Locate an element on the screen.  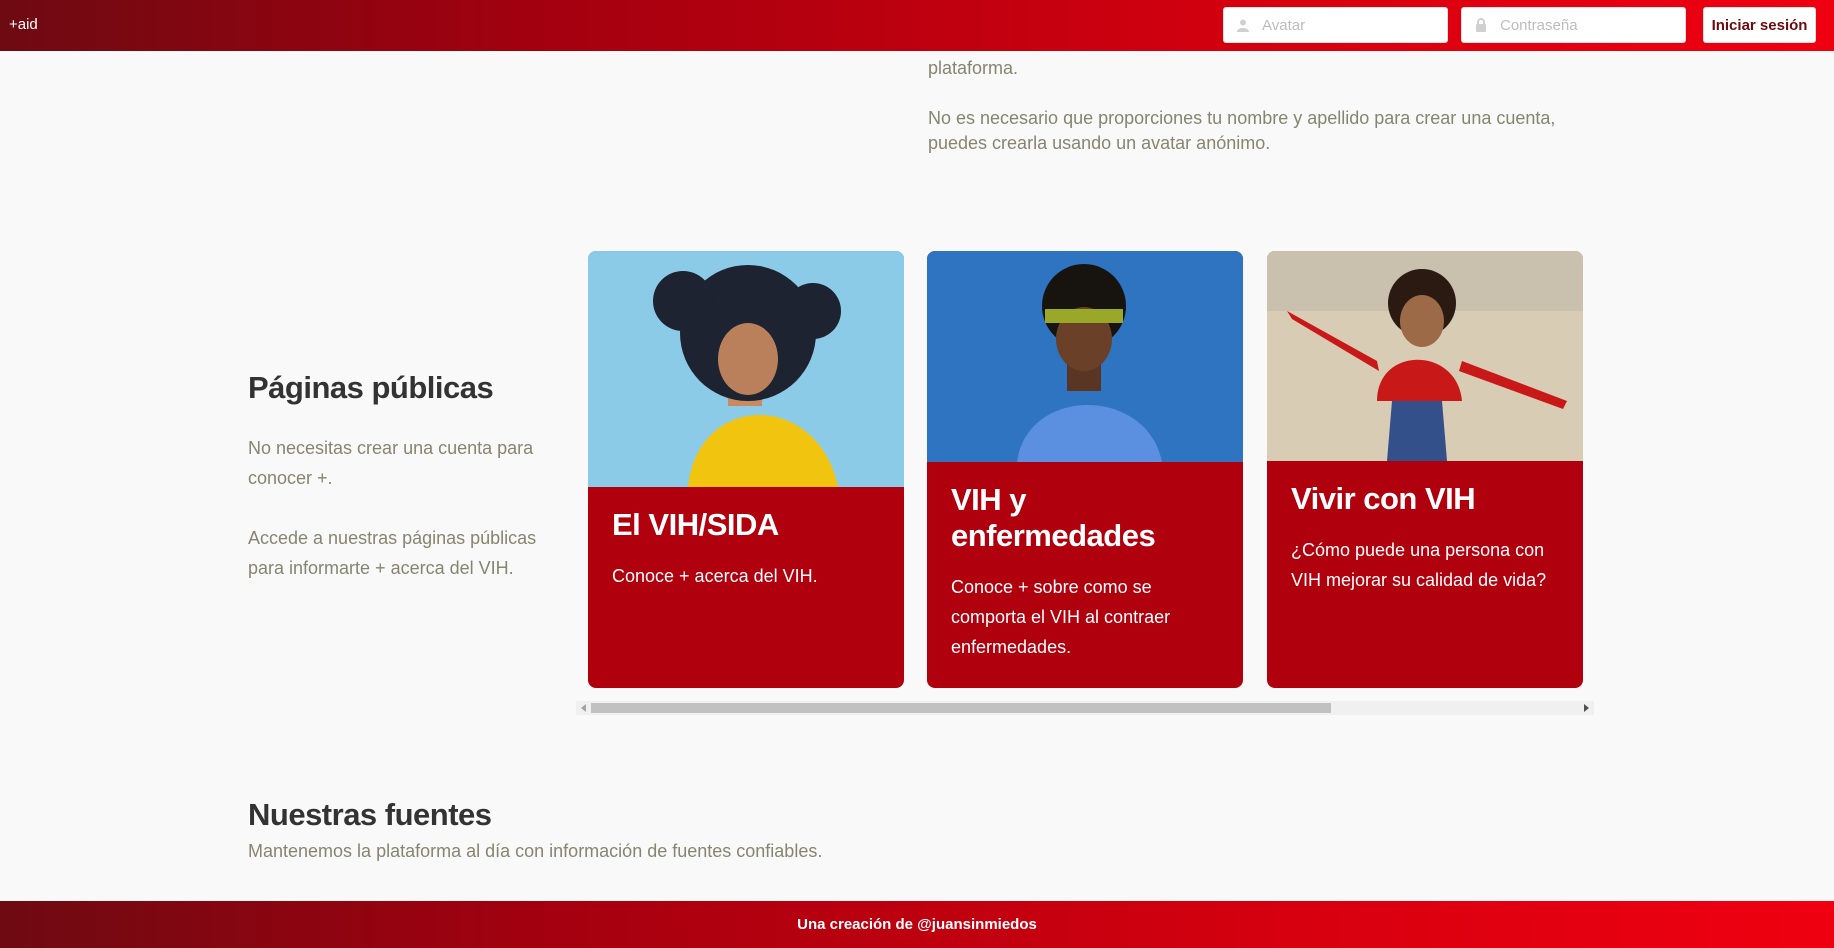
footer-credit: Una creación de @juansinmiedos is located at coordinates (917, 924).